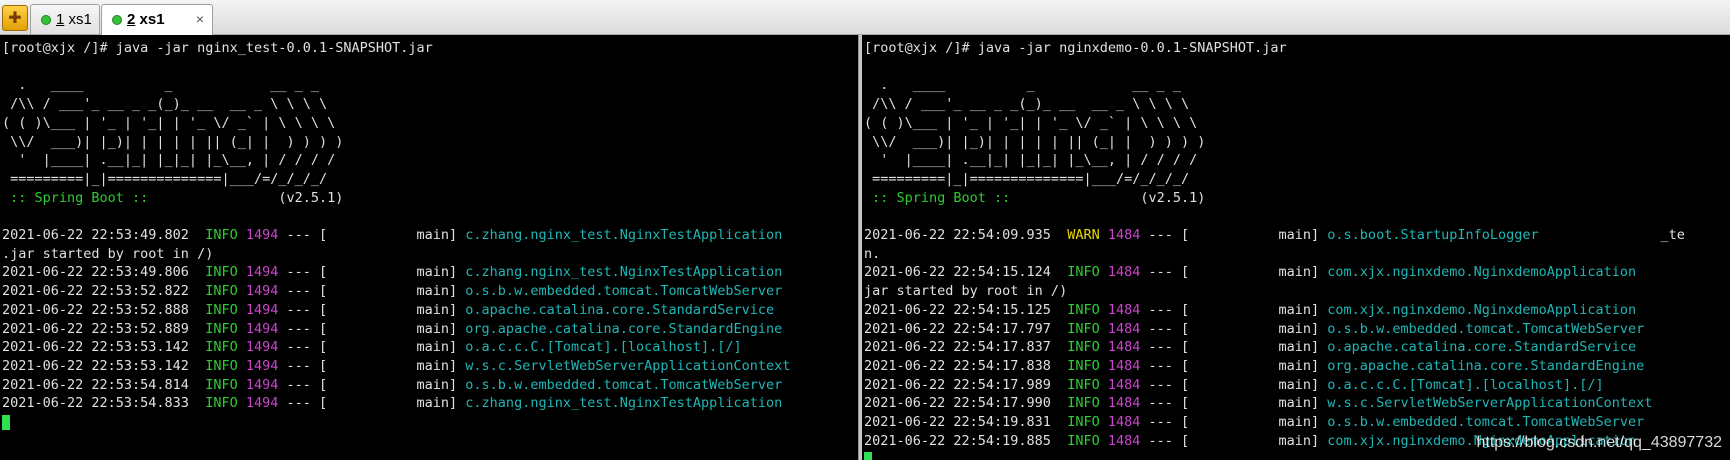 The height and width of the screenshot is (460, 1730). I want to click on spring-banner-line: \\/ ___)| |_)| | | | | || (_| | ) ) ) ), so click(1035, 141).